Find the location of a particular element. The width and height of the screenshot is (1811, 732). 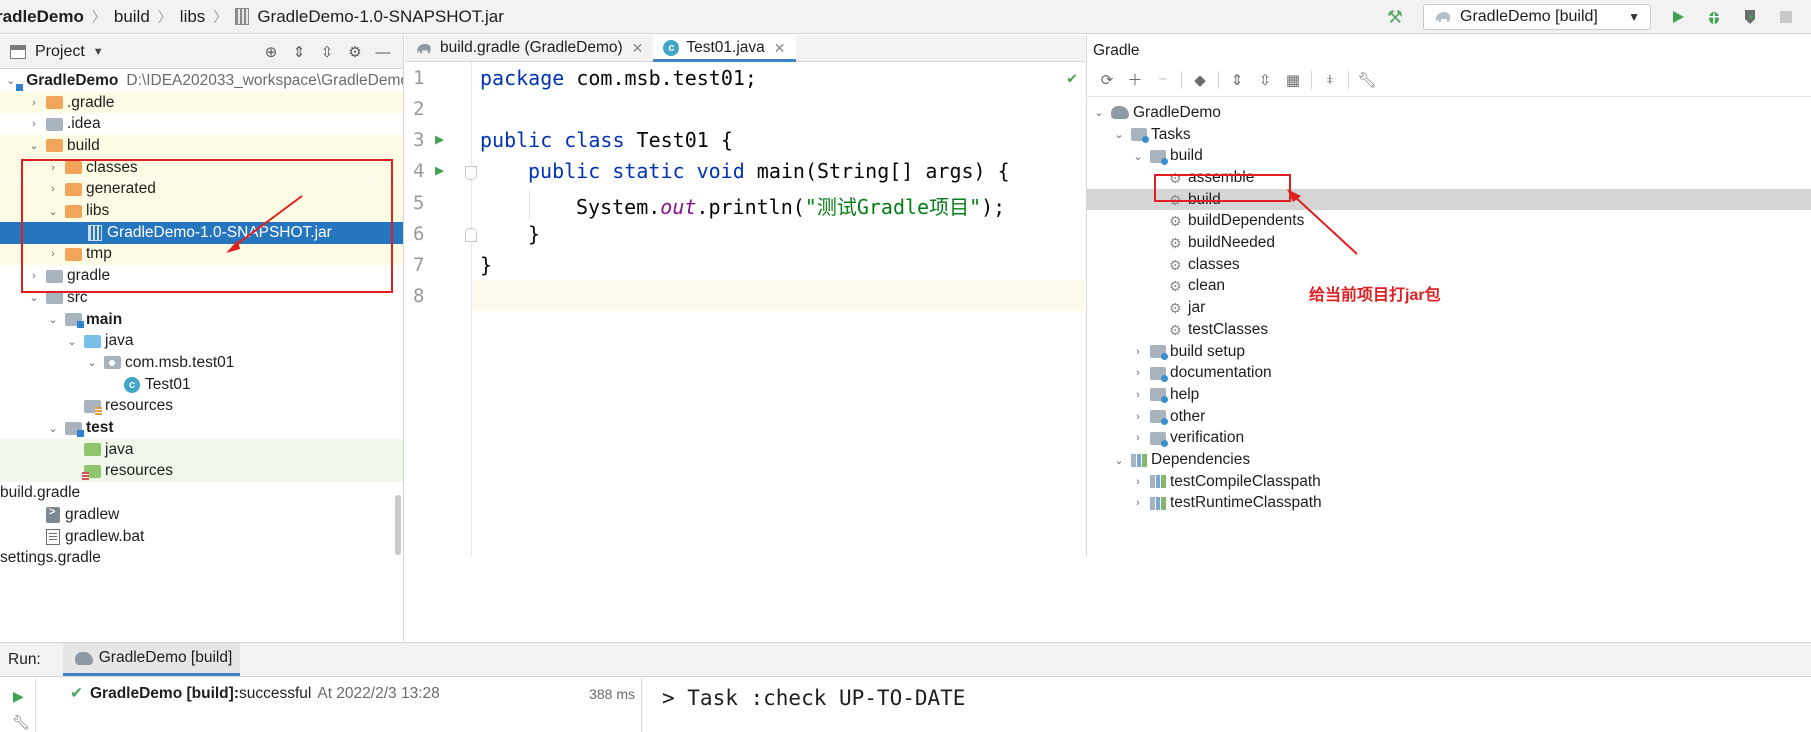

breadcrumb-project: radleDemo is located at coordinates (42, 17).